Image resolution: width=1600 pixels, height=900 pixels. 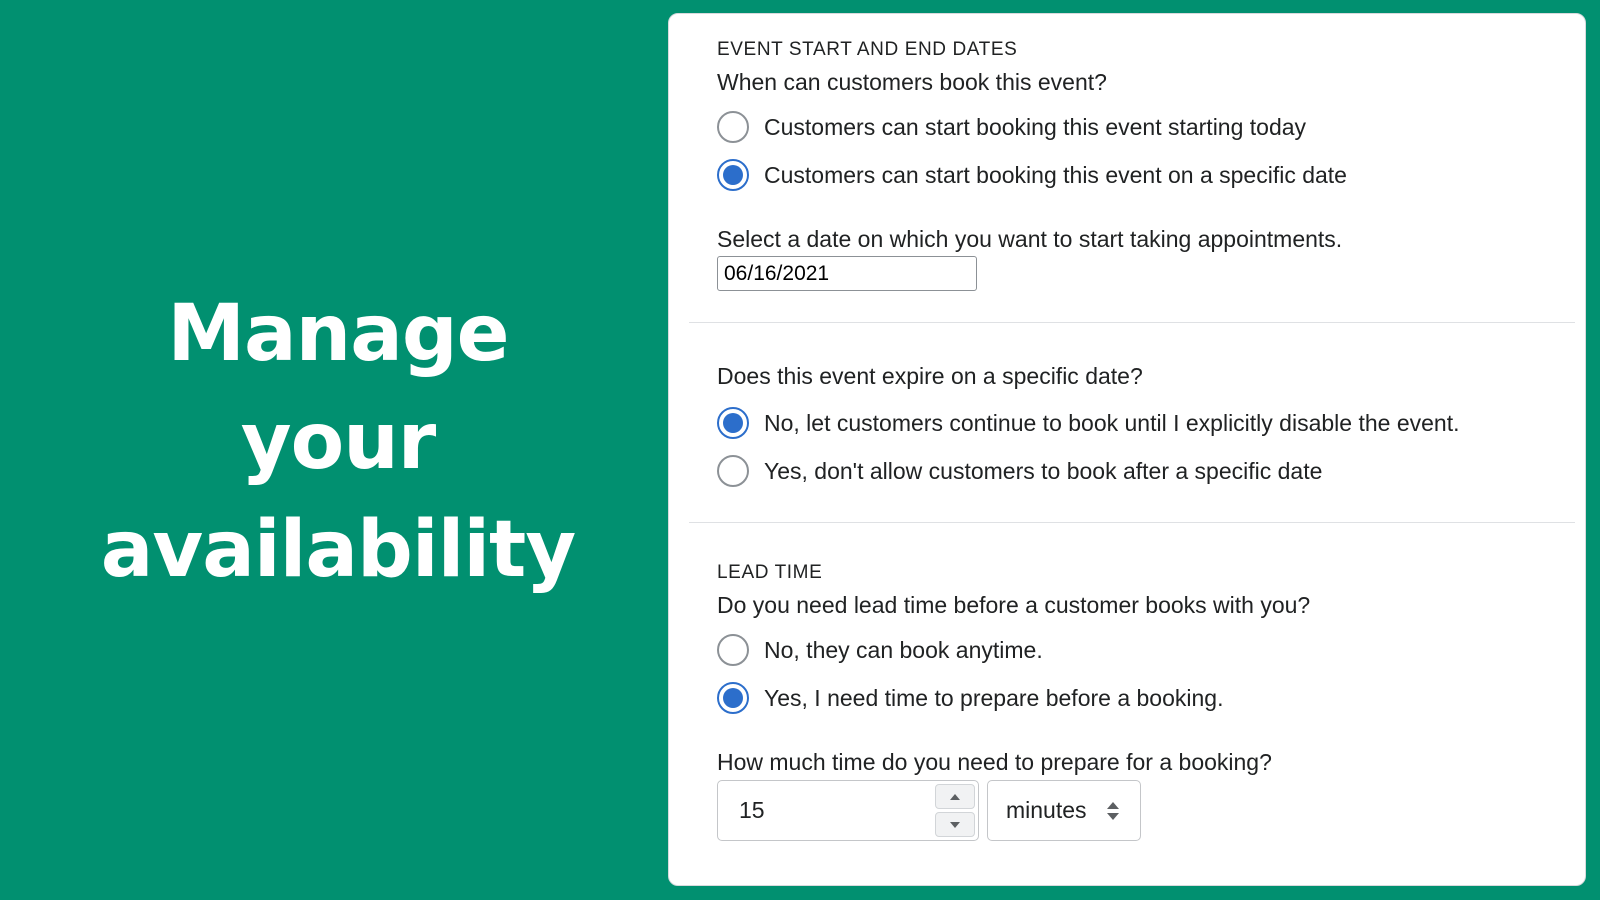 I want to click on hero-line-2: your, so click(x=338, y=442).